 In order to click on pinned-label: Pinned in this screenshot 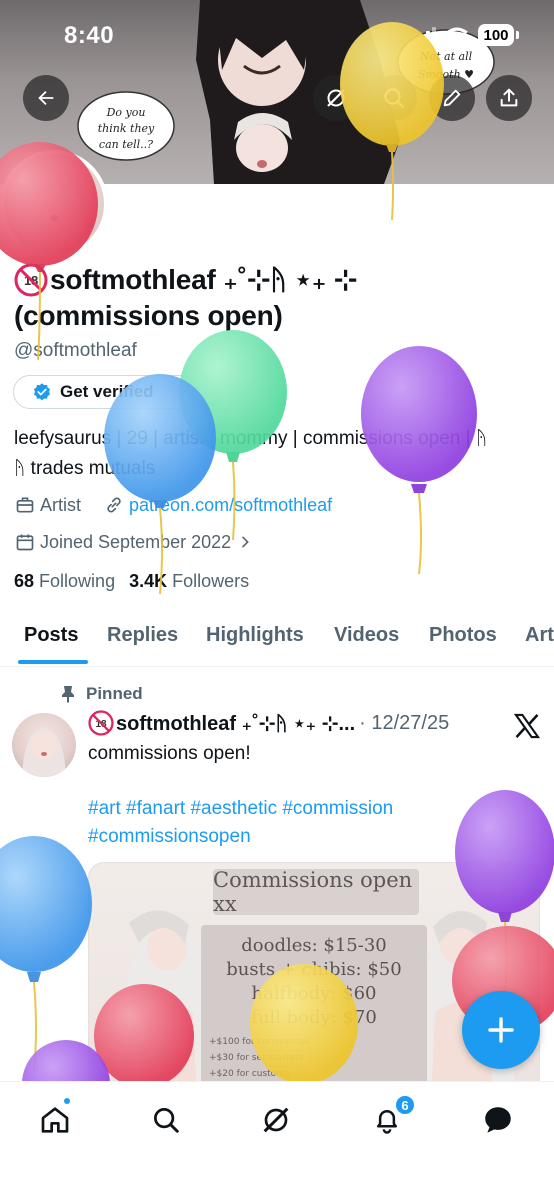, I will do `click(114, 693)`.